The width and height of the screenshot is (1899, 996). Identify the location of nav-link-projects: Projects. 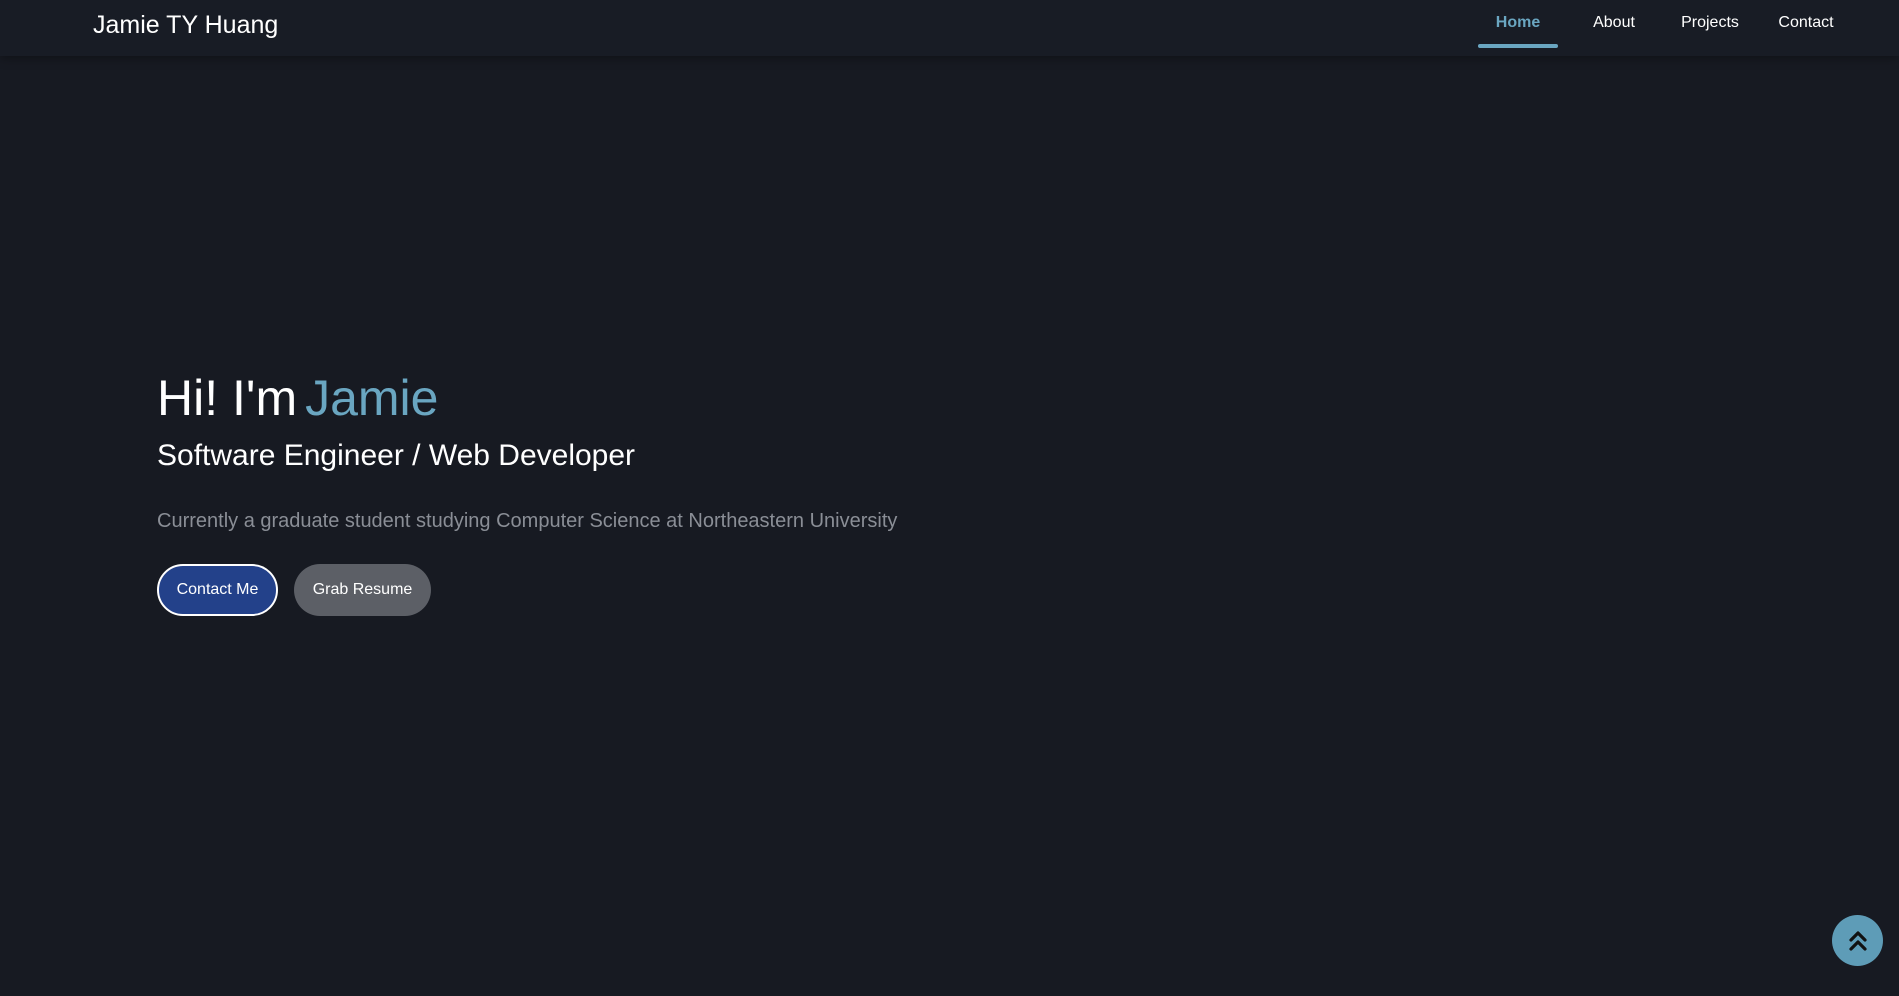
(1710, 23).